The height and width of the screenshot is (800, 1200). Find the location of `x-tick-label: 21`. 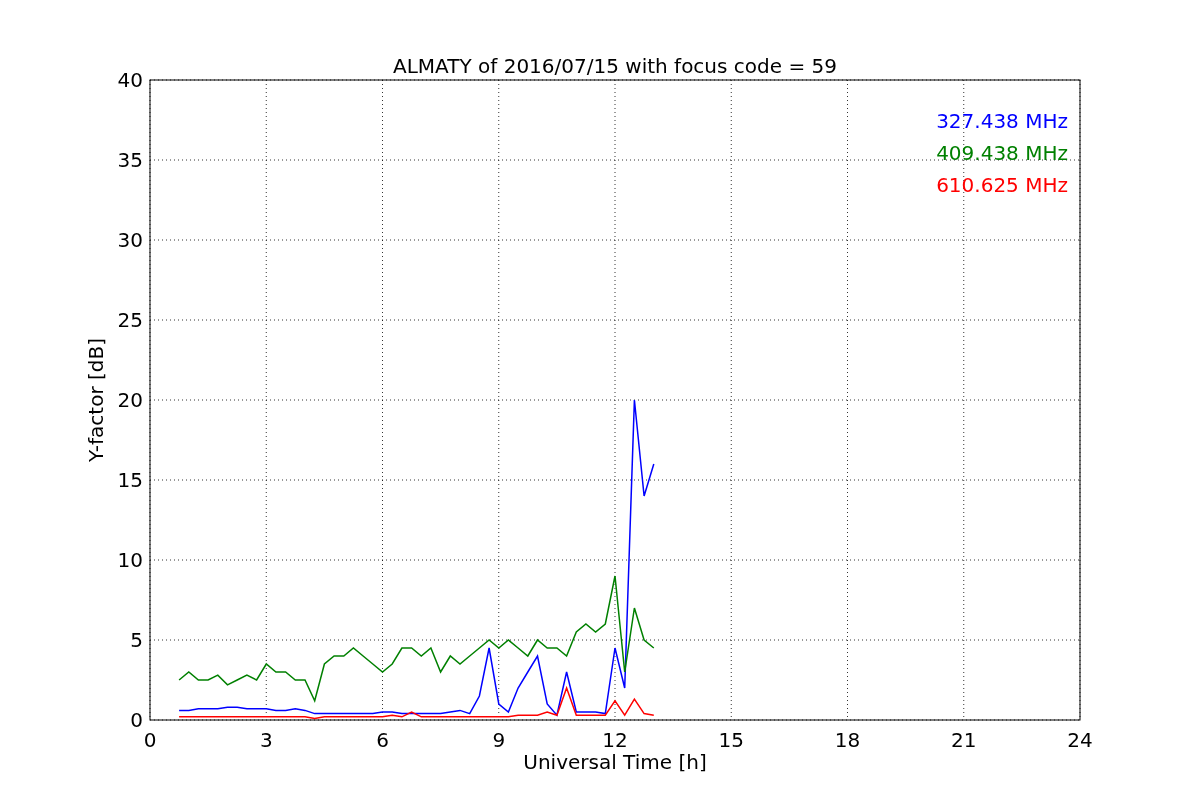

x-tick-label: 21 is located at coordinates (964, 740).